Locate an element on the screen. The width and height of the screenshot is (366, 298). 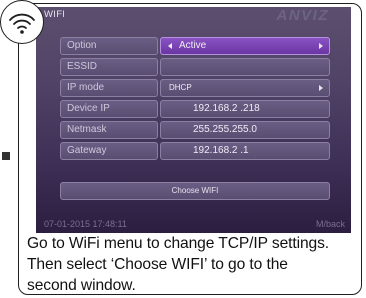
ip-mode-value: DHCP is located at coordinates (180, 87).